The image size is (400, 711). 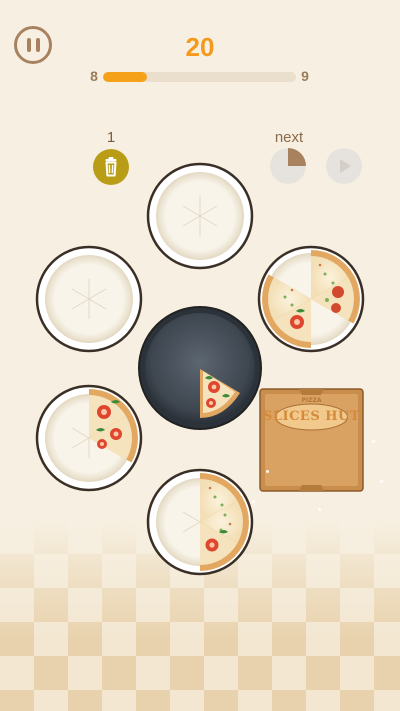 I want to click on box-kicker: PIZZA, so click(x=311, y=400).